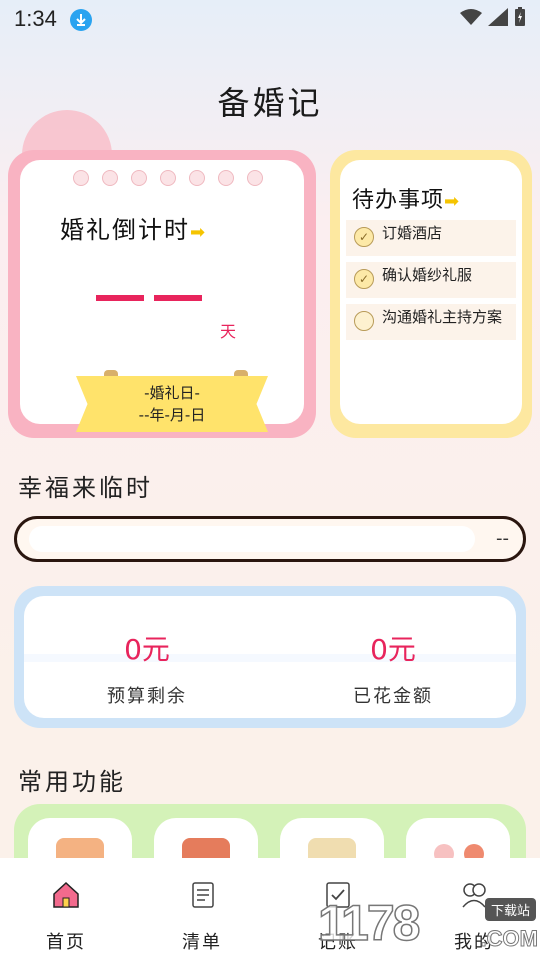 The image size is (540, 960). I want to click on todo-item-text: 沟通婚礼主持方案, so click(442, 317).